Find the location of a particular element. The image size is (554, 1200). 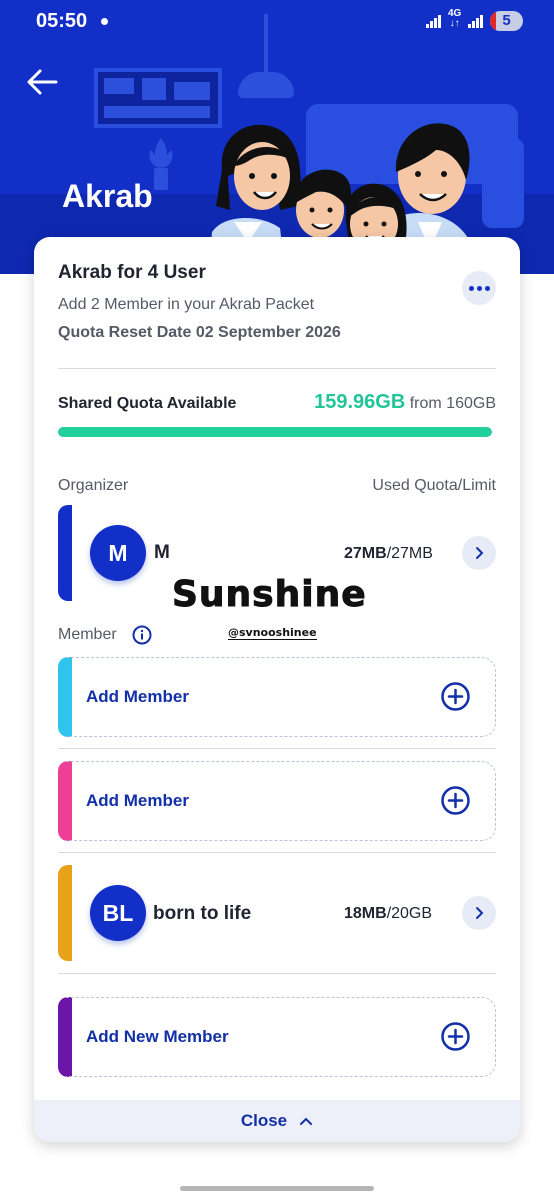

shared-quota-progress-fill is located at coordinates (275, 432).